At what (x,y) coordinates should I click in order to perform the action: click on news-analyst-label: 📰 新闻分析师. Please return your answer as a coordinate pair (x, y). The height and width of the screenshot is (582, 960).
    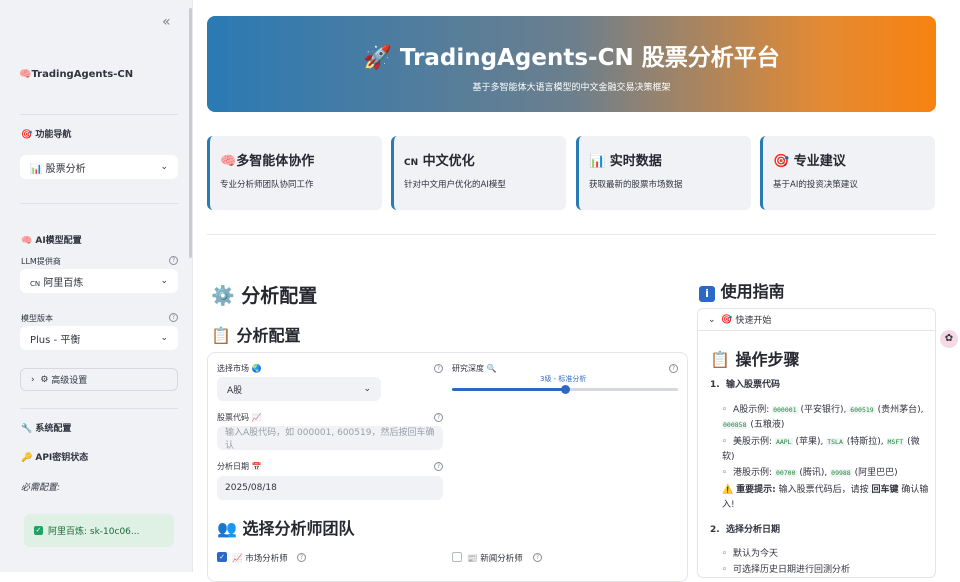
    Looking at the image, I should click on (495, 559).